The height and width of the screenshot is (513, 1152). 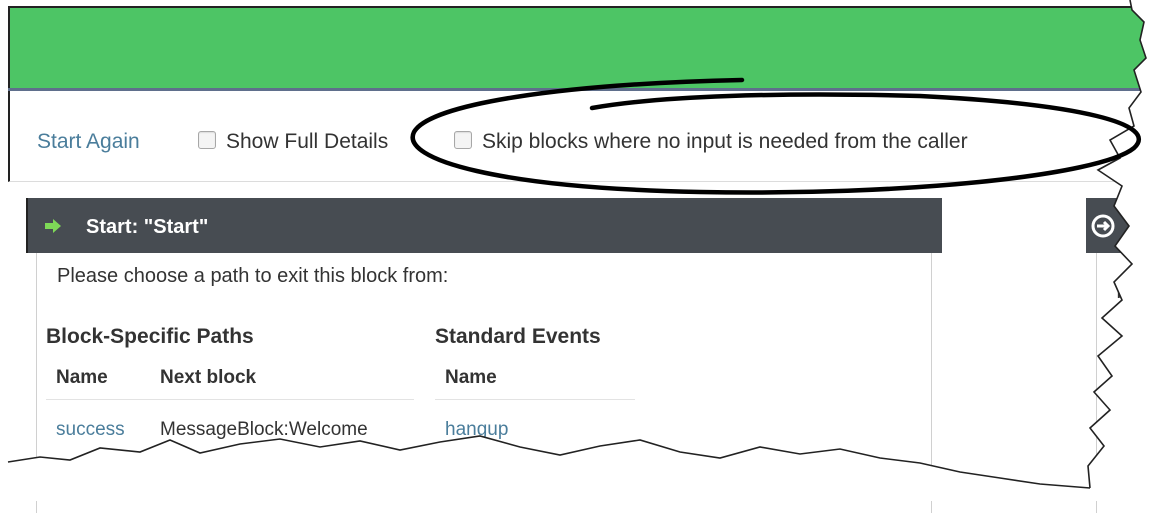 I want to click on path-name-success-link: success, so click(x=90, y=430).